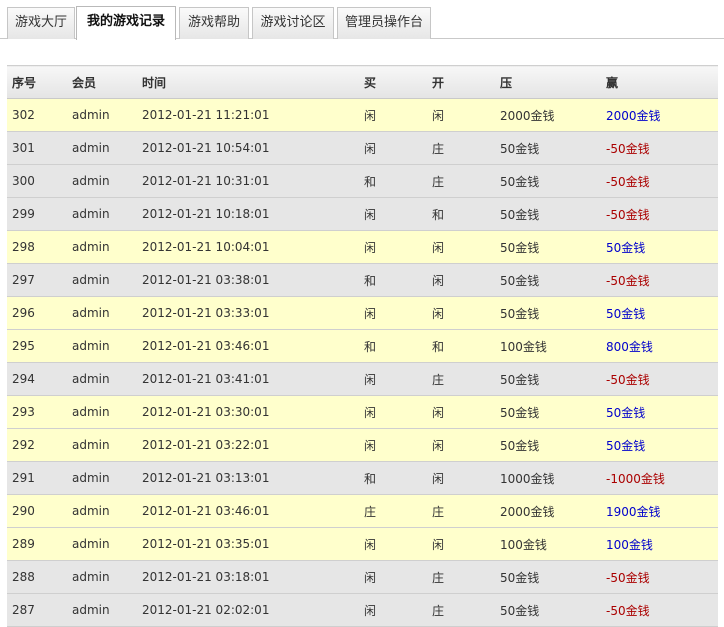  What do you see at coordinates (248, 247) in the screenshot?
I see `cell-time: 2012-01-21 10:04:01` at bounding box center [248, 247].